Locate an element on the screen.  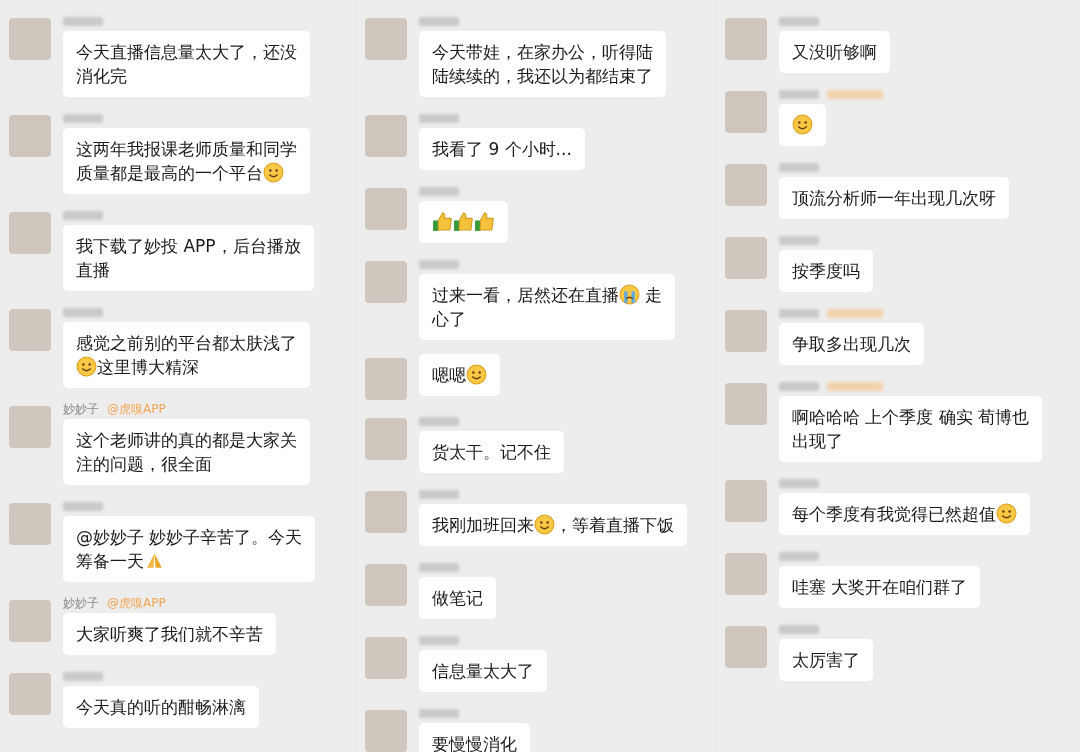
message-bubble: 要慢慢消化 is located at coordinates (474, 737).